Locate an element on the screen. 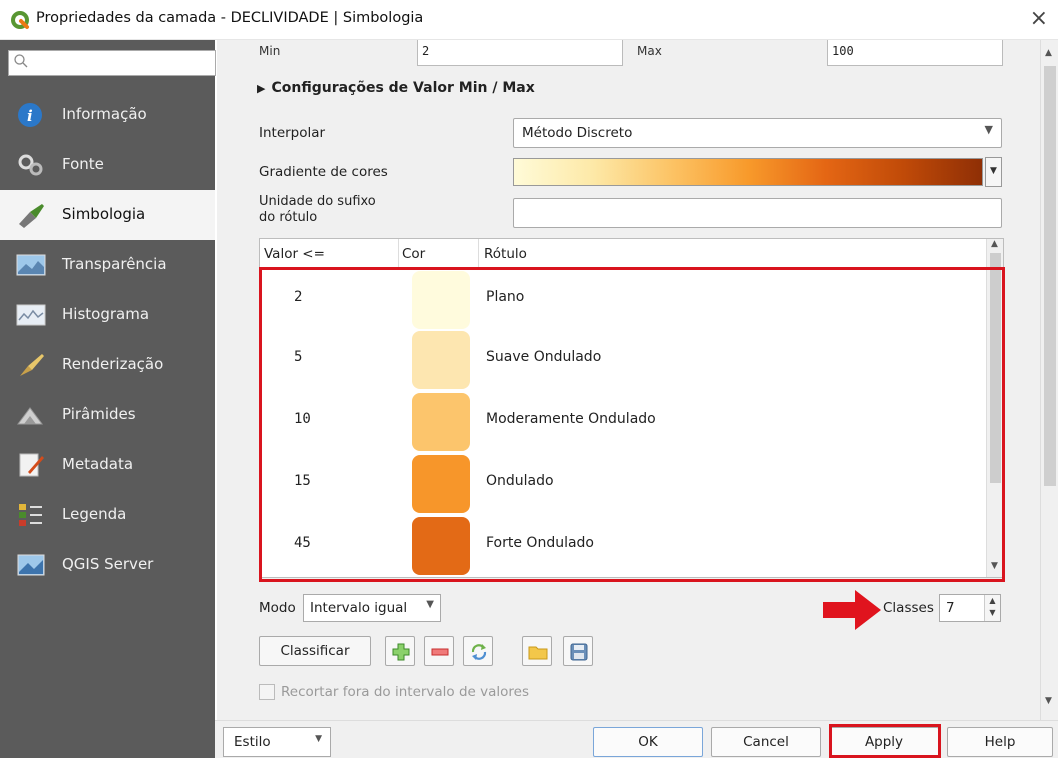  source-icon is located at coordinates (30, 165).